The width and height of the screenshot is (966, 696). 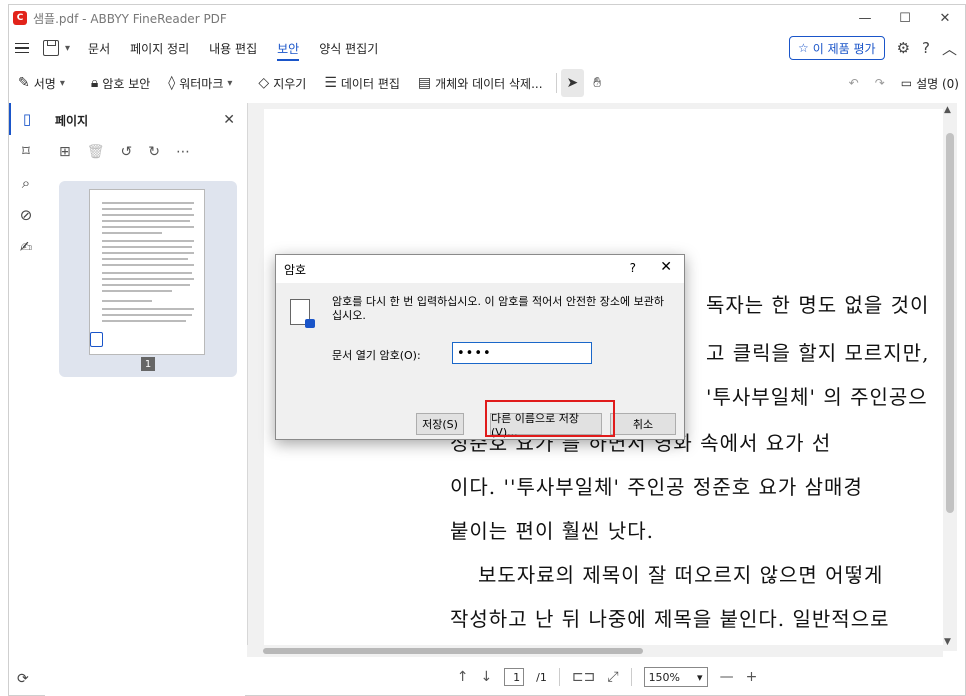 What do you see at coordinates (72, 120) in the screenshot?
I see `panel-title: 페이지` at bounding box center [72, 120].